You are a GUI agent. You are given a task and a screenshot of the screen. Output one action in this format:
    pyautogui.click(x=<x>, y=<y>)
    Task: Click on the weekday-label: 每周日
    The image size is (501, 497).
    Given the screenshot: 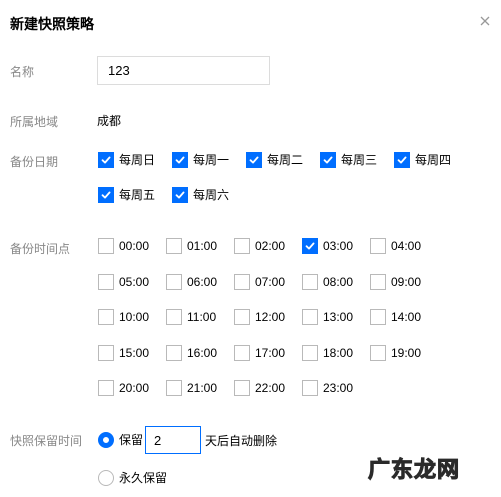 What is the action you would take?
    pyautogui.click(x=137, y=160)
    